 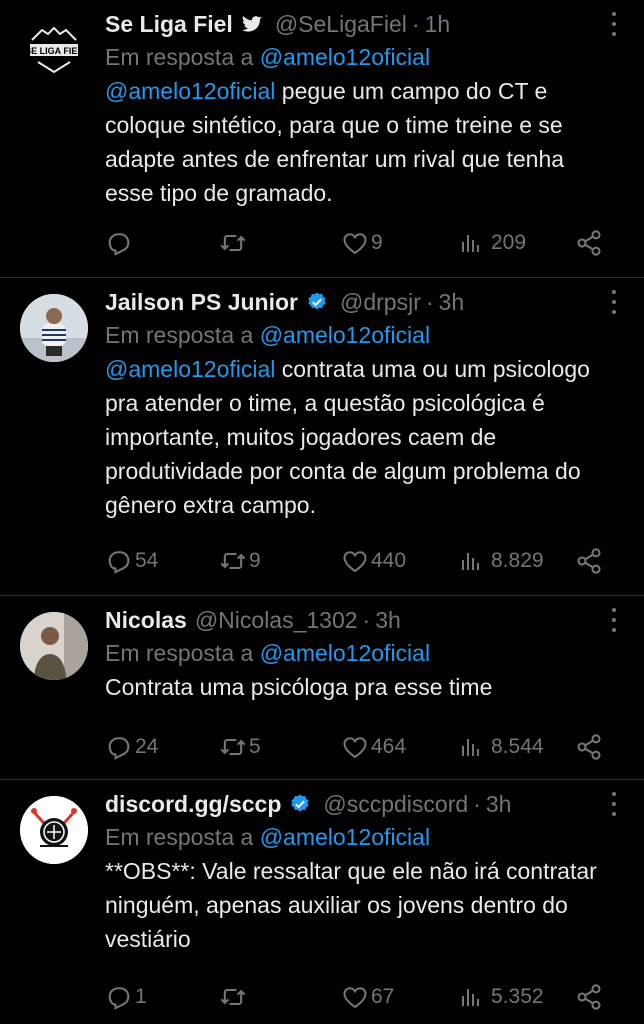 What do you see at coordinates (147, 746) in the screenshot?
I see `reply-count: 24` at bounding box center [147, 746].